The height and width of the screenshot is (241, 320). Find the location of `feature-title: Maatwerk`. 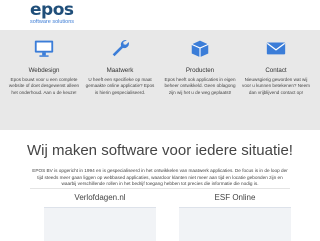

feature-title: Maatwerk is located at coordinates (120, 70).